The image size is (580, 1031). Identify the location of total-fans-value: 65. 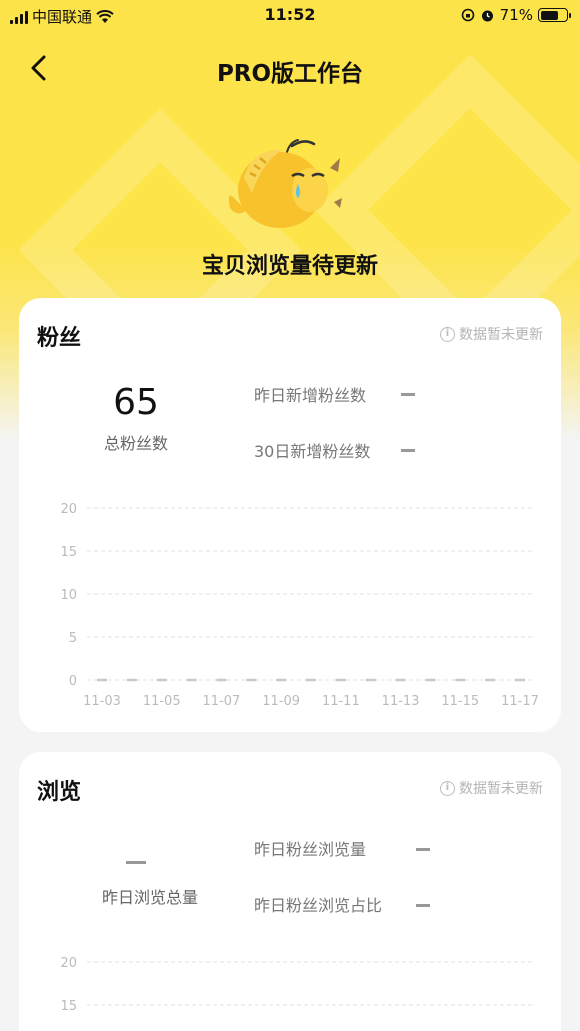
(136, 402).